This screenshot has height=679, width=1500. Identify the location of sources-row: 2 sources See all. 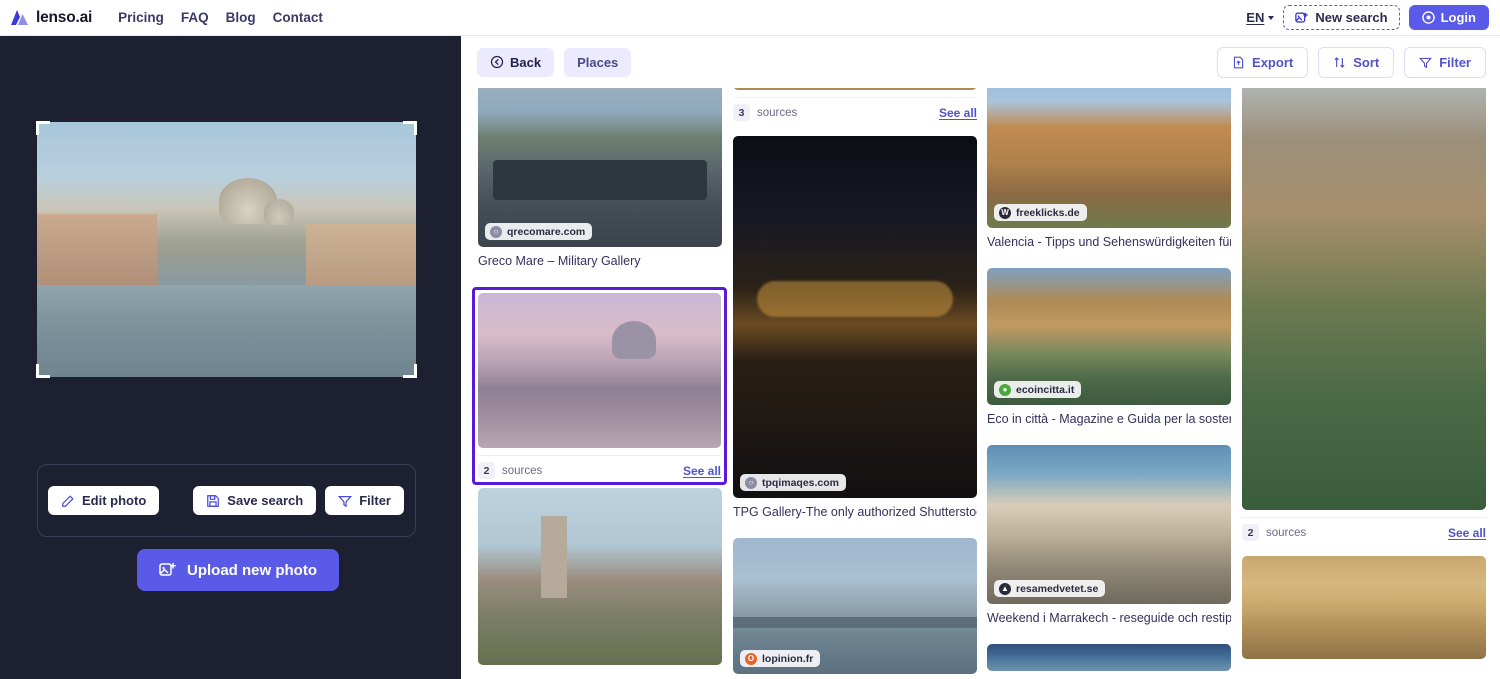
(1364, 529).